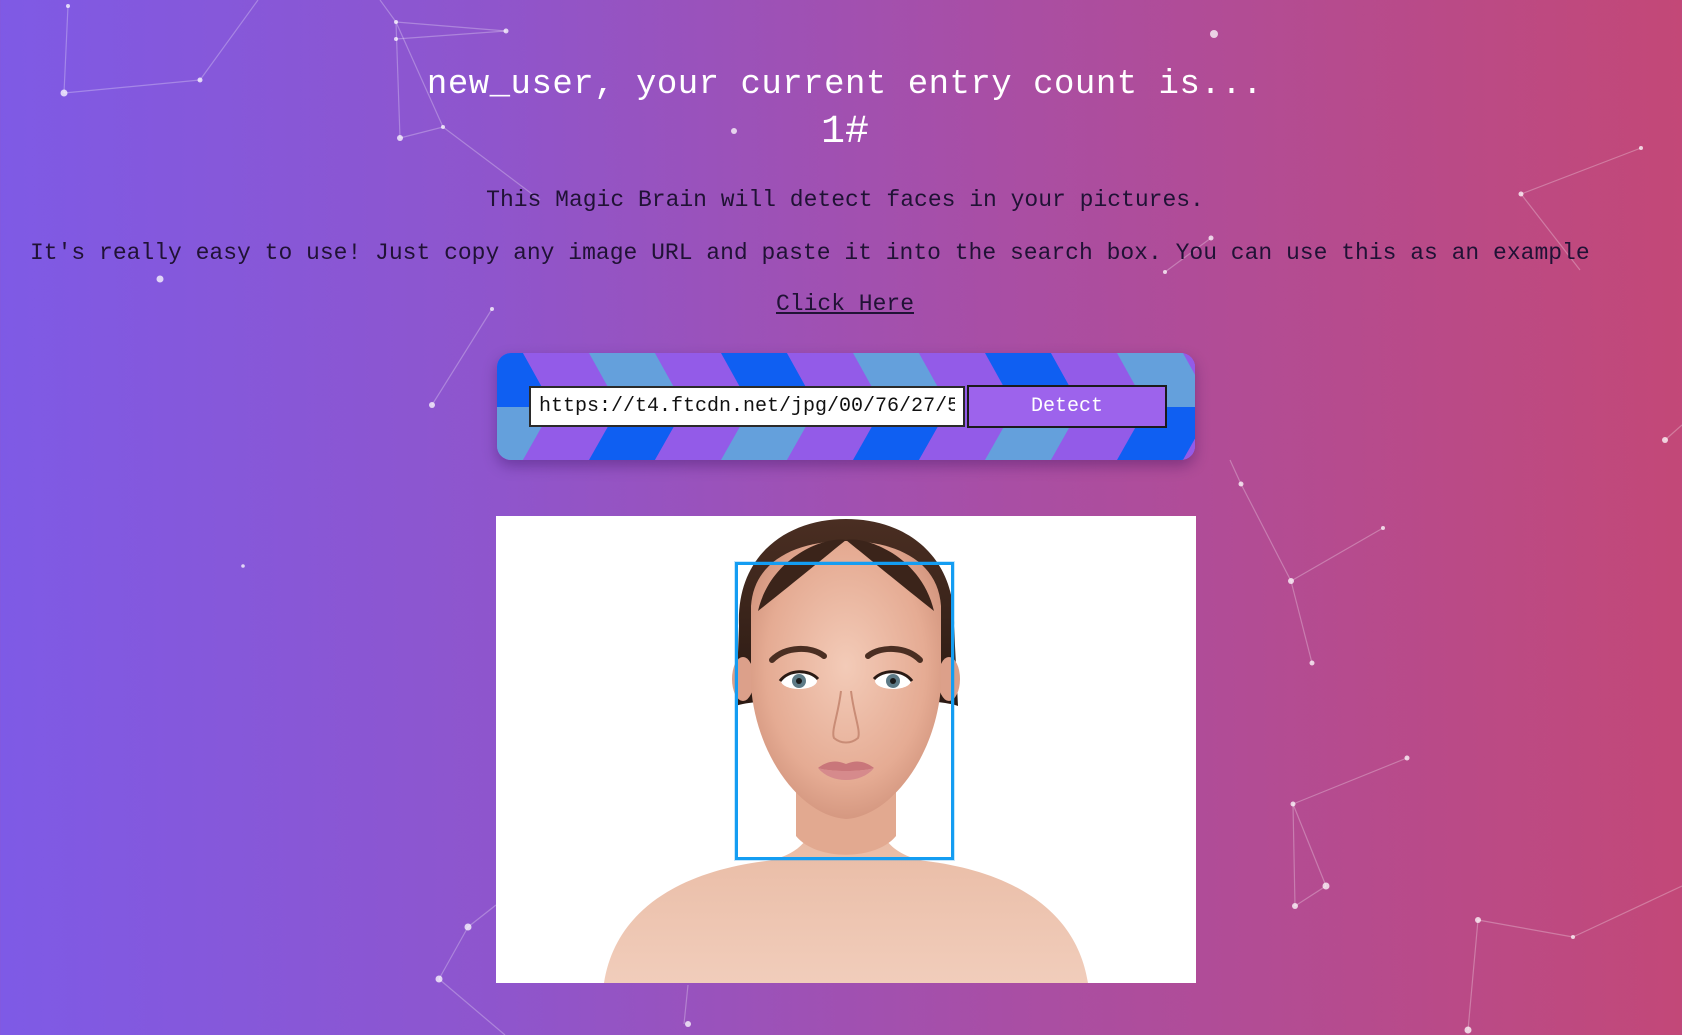  Describe the element at coordinates (1067, 406) in the screenshot. I see `detect-button: Detect` at that location.